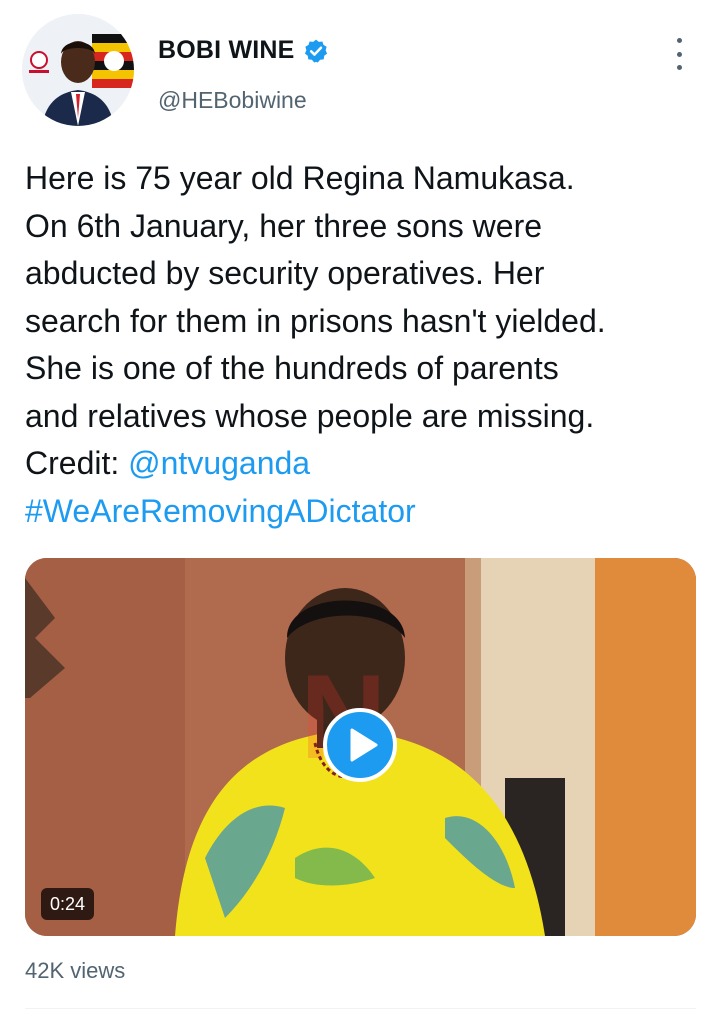 The image size is (720, 1011). What do you see at coordinates (360, 70) in the screenshot?
I see `tweet-header: BOBI WINE @HEBobiwine` at bounding box center [360, 70].